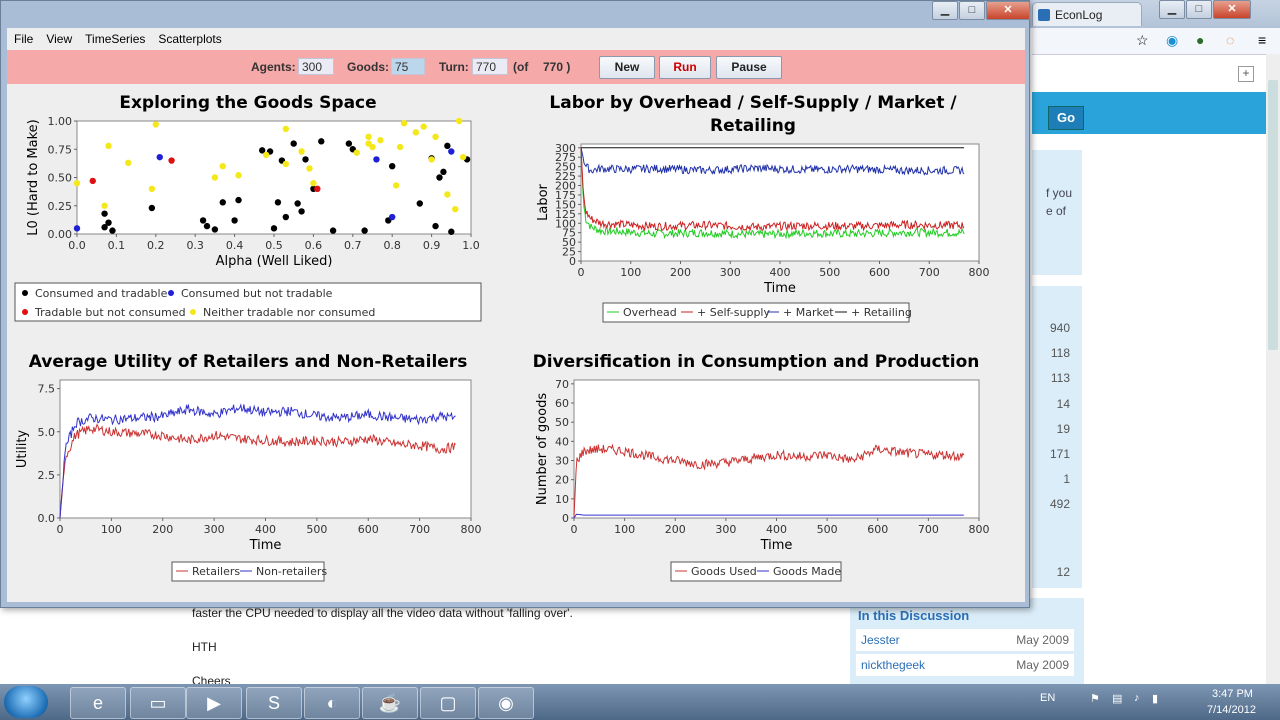  I want to click on battery-icon: ▮, so click(1155, 698).